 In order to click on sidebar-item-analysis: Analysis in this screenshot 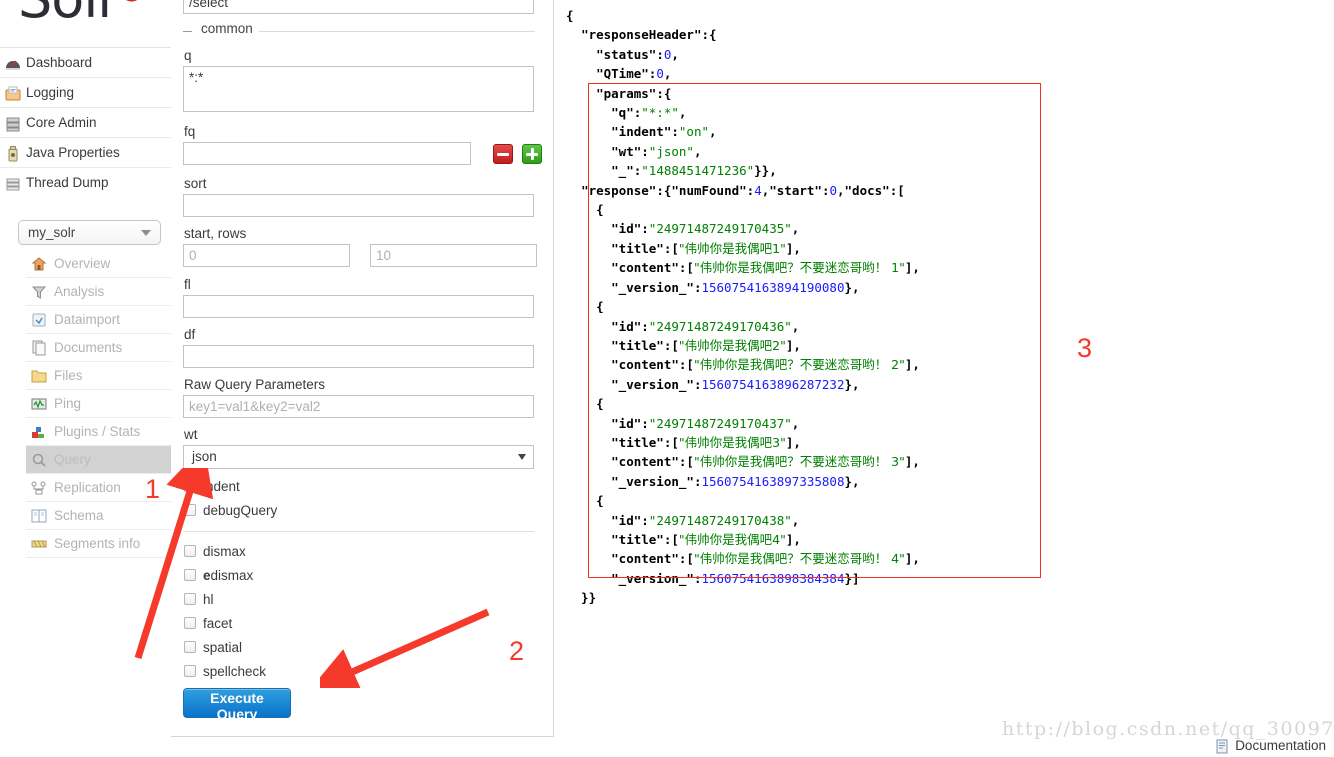, I will do `click(98, 292)`.